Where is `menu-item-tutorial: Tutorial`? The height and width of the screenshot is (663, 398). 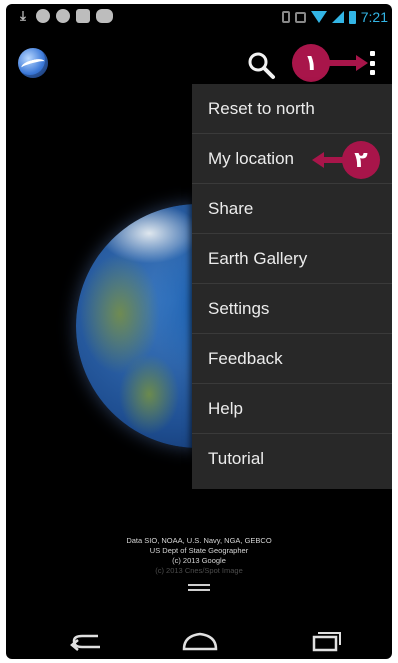 menu-item-tutorial: Tutorial is located at coordinates (292, 459).